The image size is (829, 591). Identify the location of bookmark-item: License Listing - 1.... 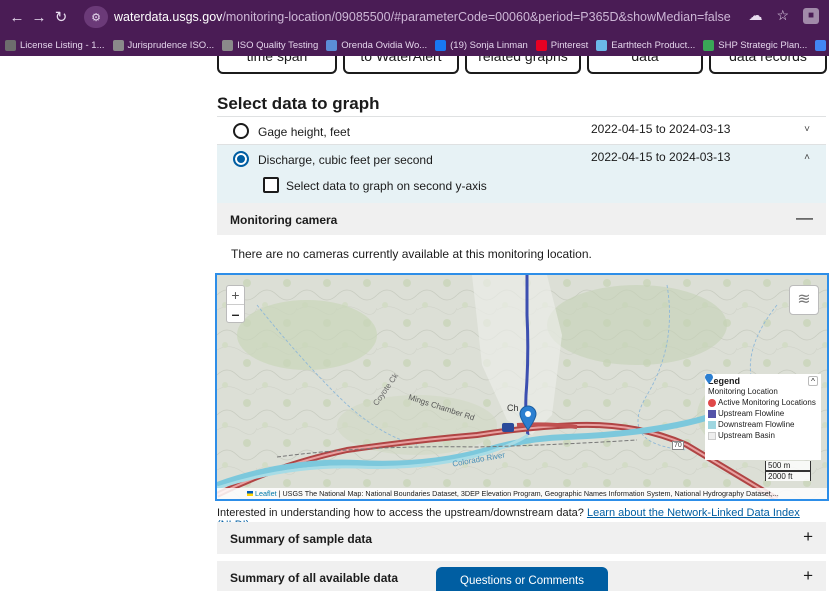
(55, 45).